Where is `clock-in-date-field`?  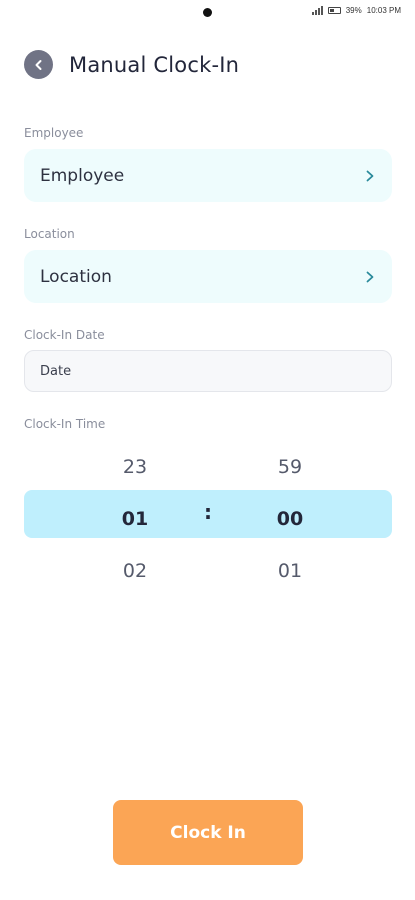 clock-in-date-field is located at coordinates (208, 371).